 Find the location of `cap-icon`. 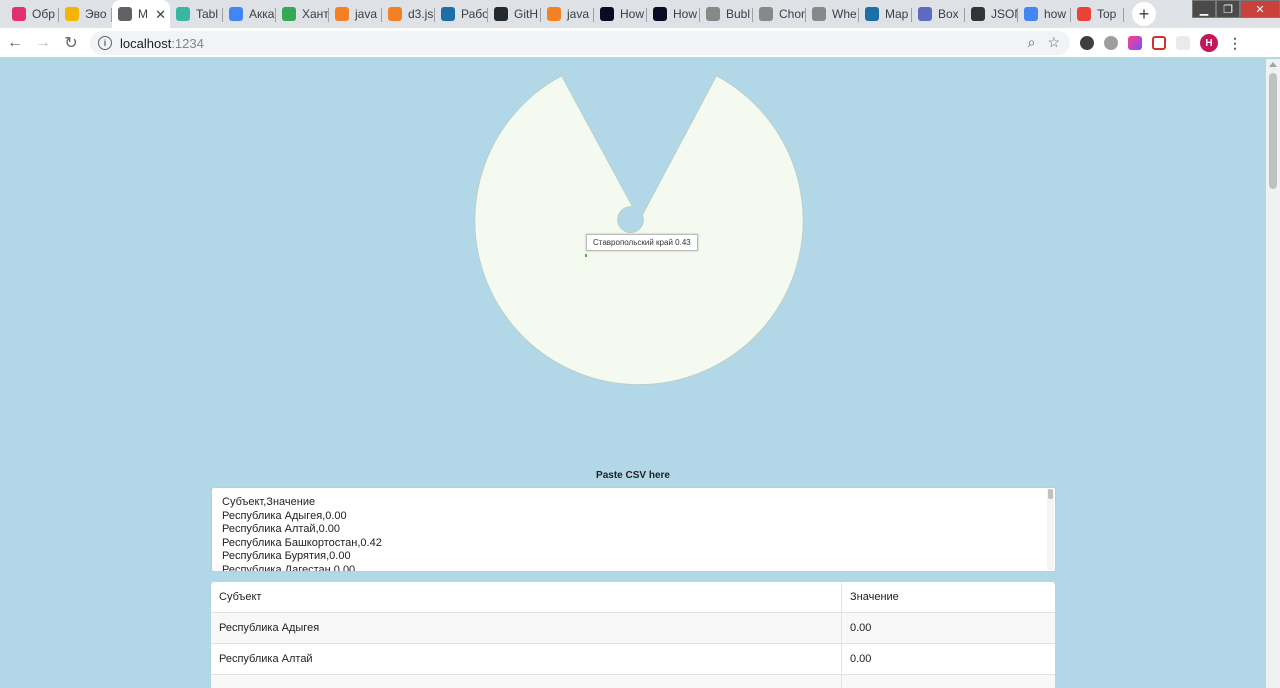

cap-icon is located at coordinates (448, 14).